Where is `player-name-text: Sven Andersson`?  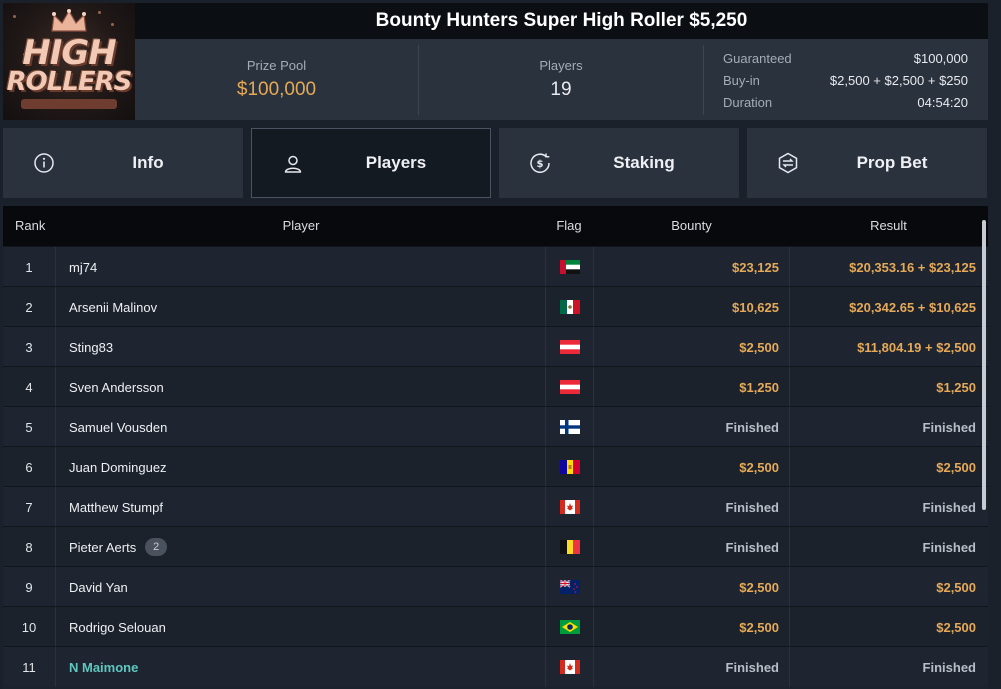 player-name-text: Sven Andersson is located at coordinates (116, 387).